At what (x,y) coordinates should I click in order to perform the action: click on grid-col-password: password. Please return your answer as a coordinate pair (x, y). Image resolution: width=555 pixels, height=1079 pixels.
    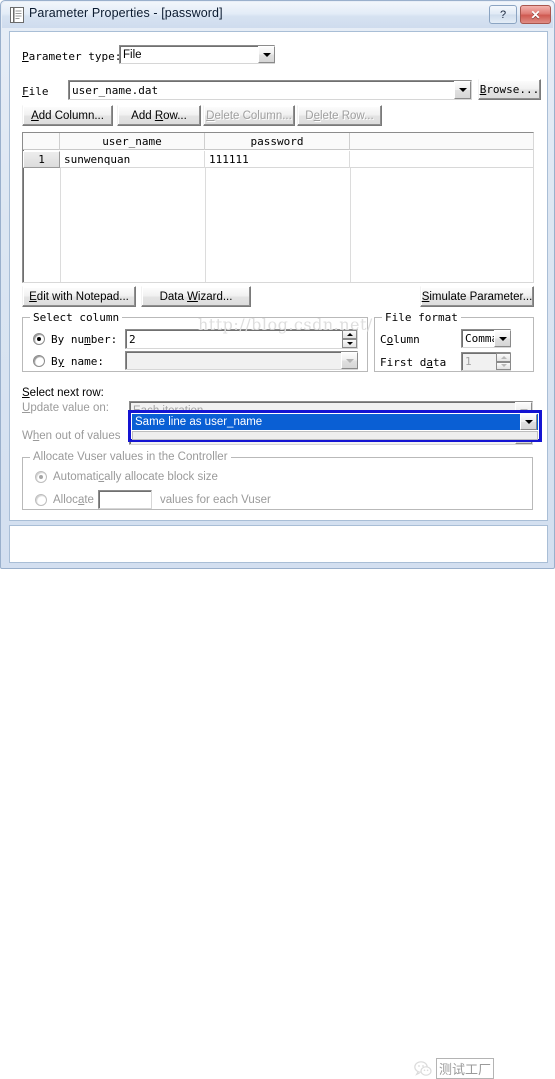
    Looking at the image, I should click on (277, 141).